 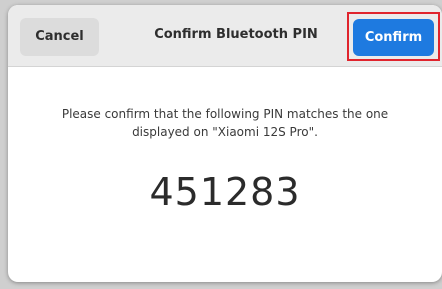 What do you see at coordinates (225, 192) in the screenshot?
I see `pin-code: 451283` at bounding box center [225, 192].